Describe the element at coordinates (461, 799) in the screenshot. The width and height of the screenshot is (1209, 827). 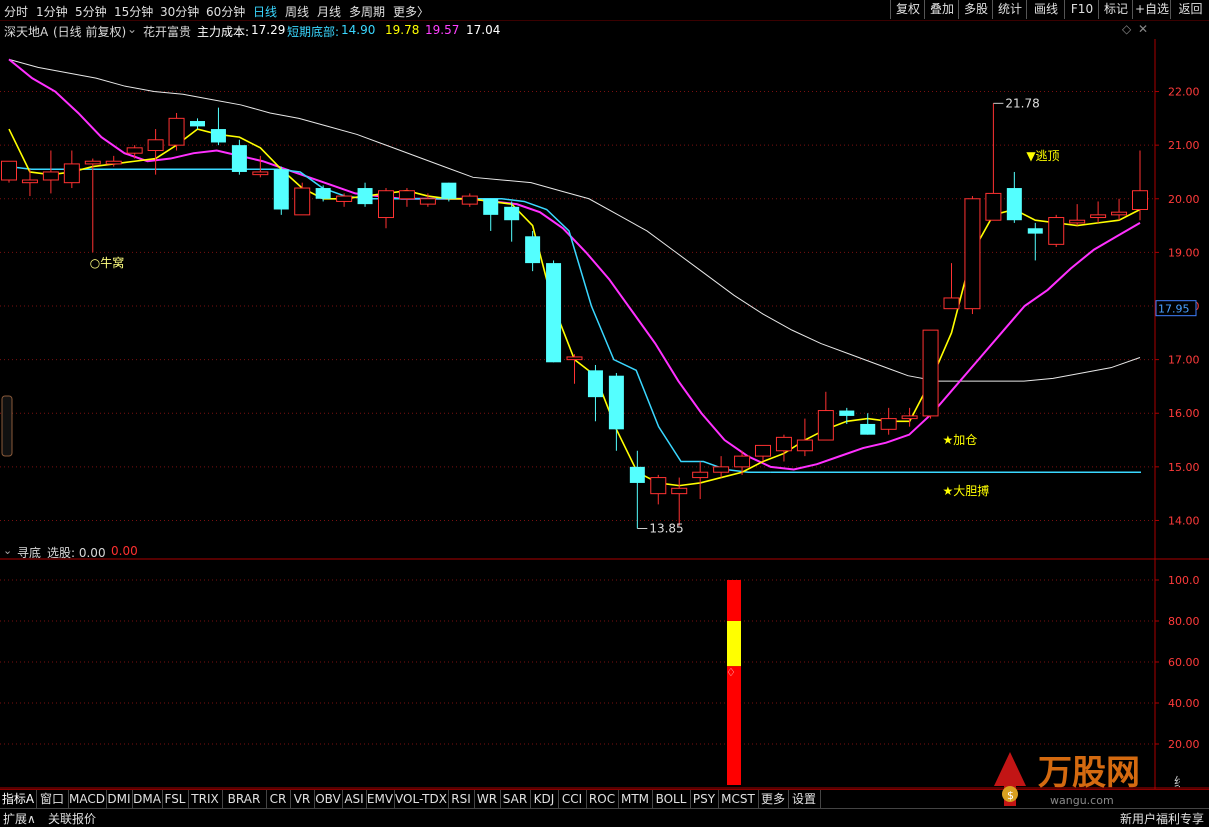
I see `indicator-tab-15: RSI` at that location.